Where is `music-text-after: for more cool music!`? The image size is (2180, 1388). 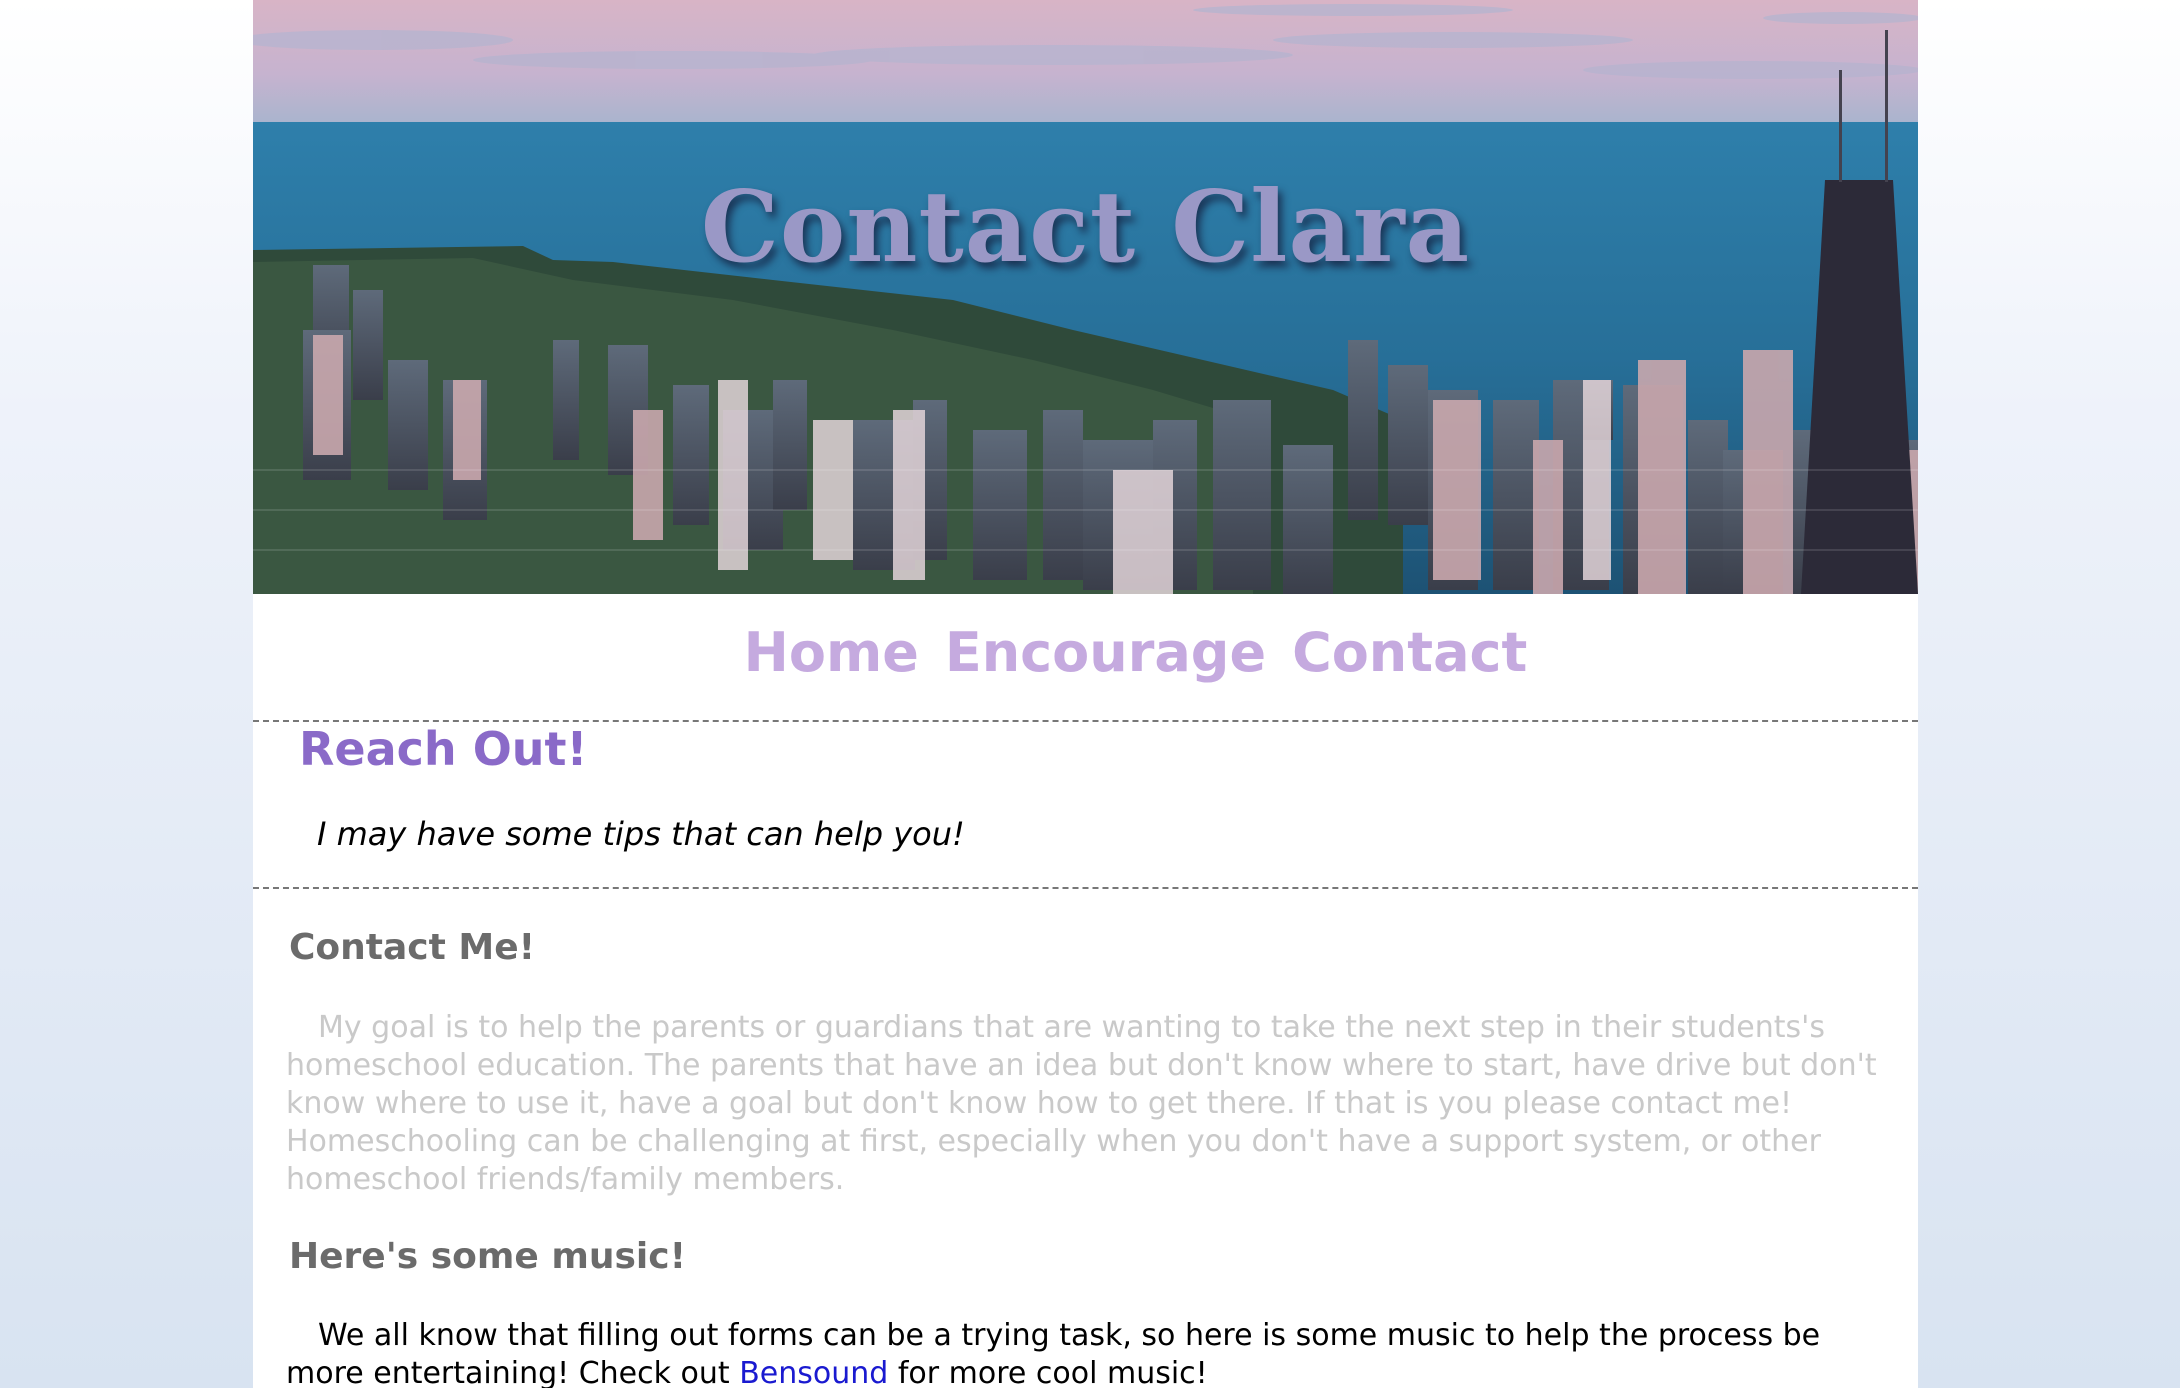
music-text-after: for more cool music! is located at coordinates (1048, 1372).